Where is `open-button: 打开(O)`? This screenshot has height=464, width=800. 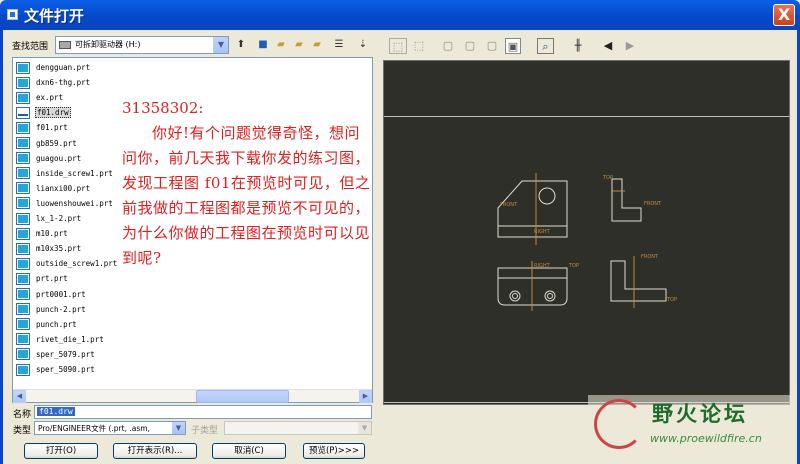
open-button: 打开(O) is located at coordinates (61, 451).